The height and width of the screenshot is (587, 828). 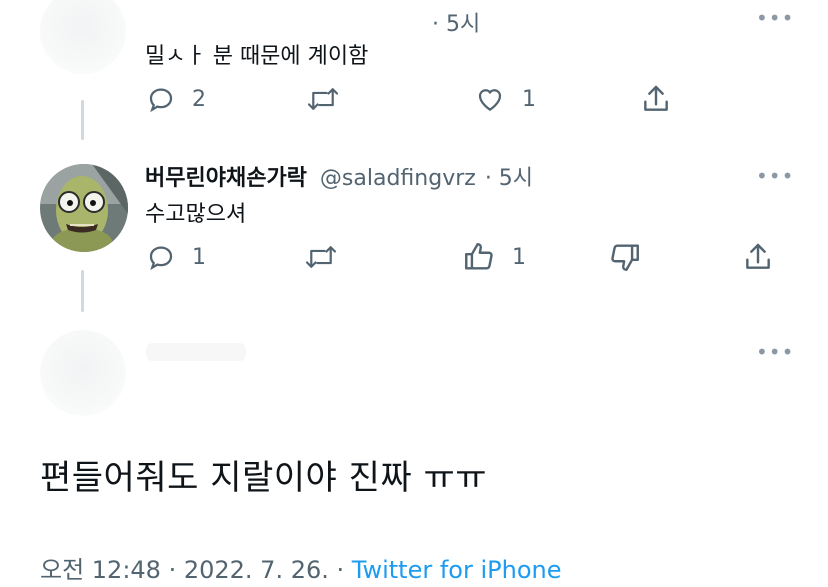 What do you see at coordinates (398, 178) in the screenshot?
I see `handle: @saladfingvrz` at bounding box center [398, 178].